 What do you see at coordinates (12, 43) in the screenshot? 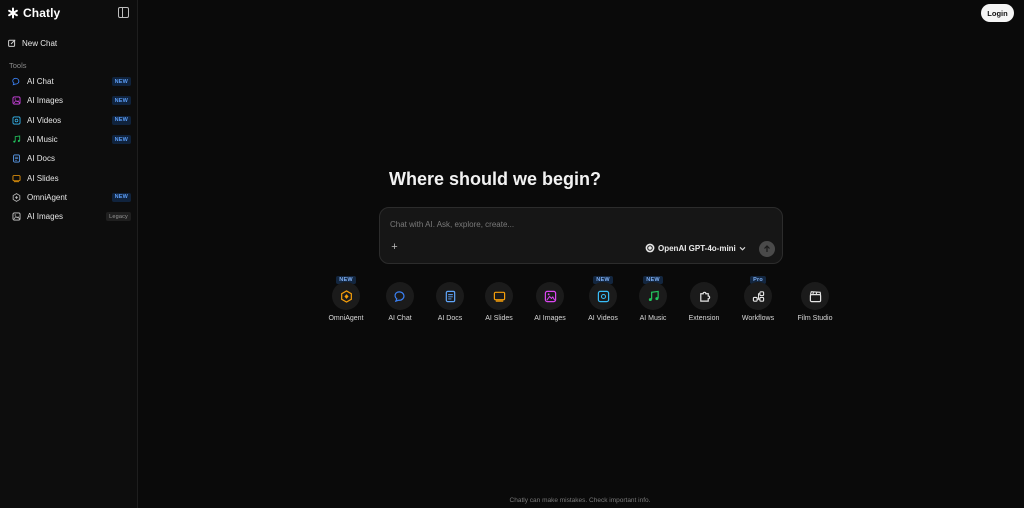
I see `new-chat-icon` at bounding box center [12, 43].